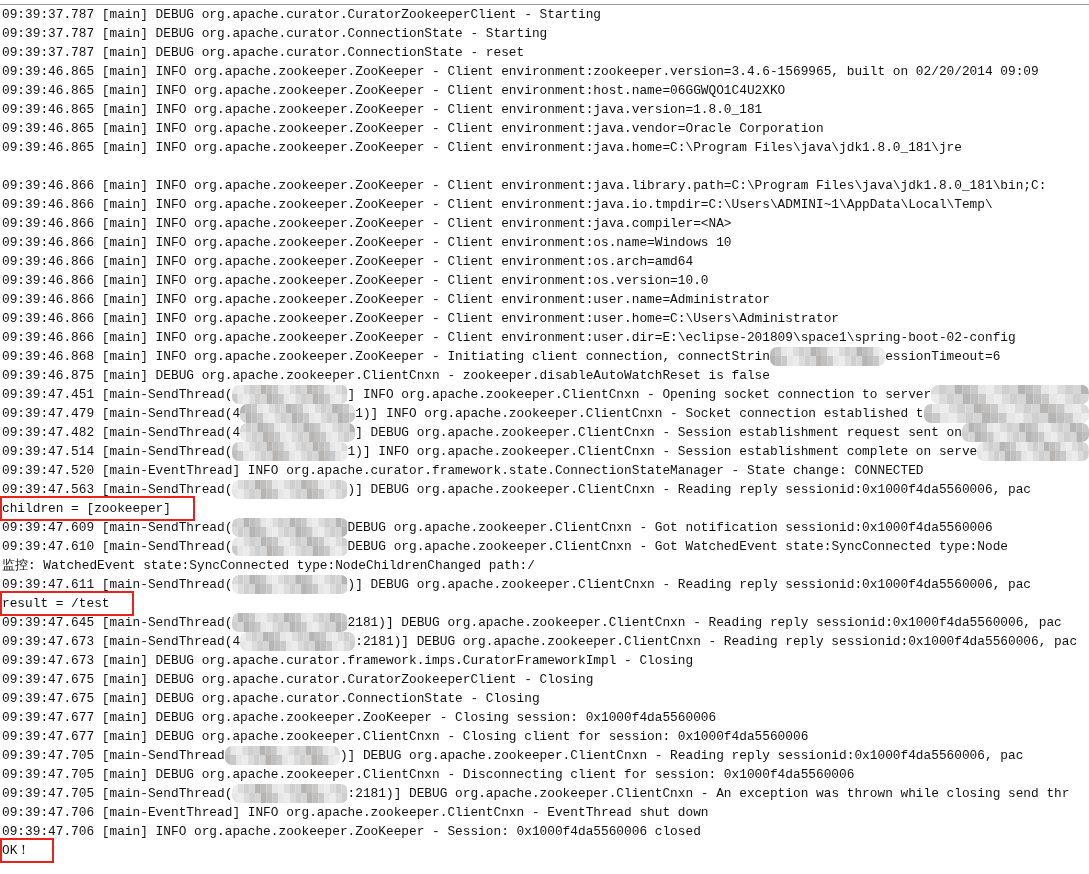  I want to click on log-text: 09:39:37.787 [main] DEBUG org.apache.curator.ConnectionState - reset, so click(263, 53).